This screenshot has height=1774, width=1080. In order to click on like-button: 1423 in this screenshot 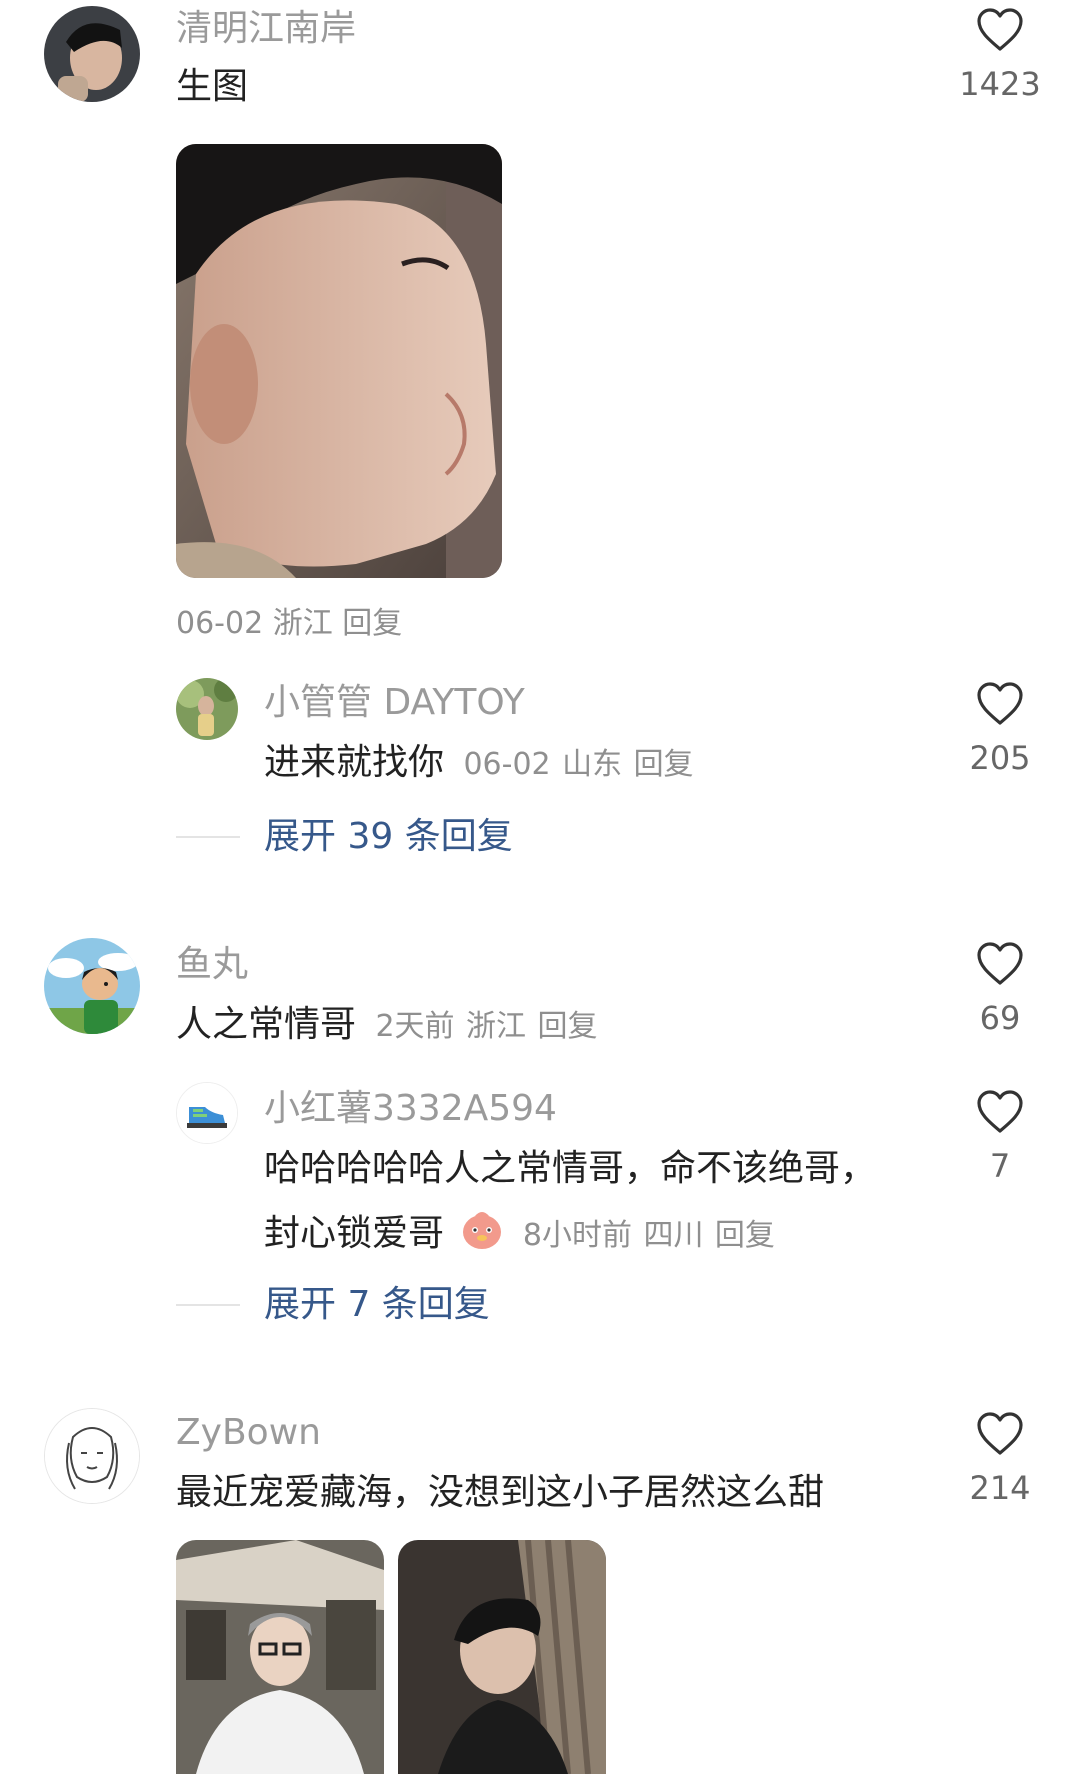, I will do `click(1000, 56)`.